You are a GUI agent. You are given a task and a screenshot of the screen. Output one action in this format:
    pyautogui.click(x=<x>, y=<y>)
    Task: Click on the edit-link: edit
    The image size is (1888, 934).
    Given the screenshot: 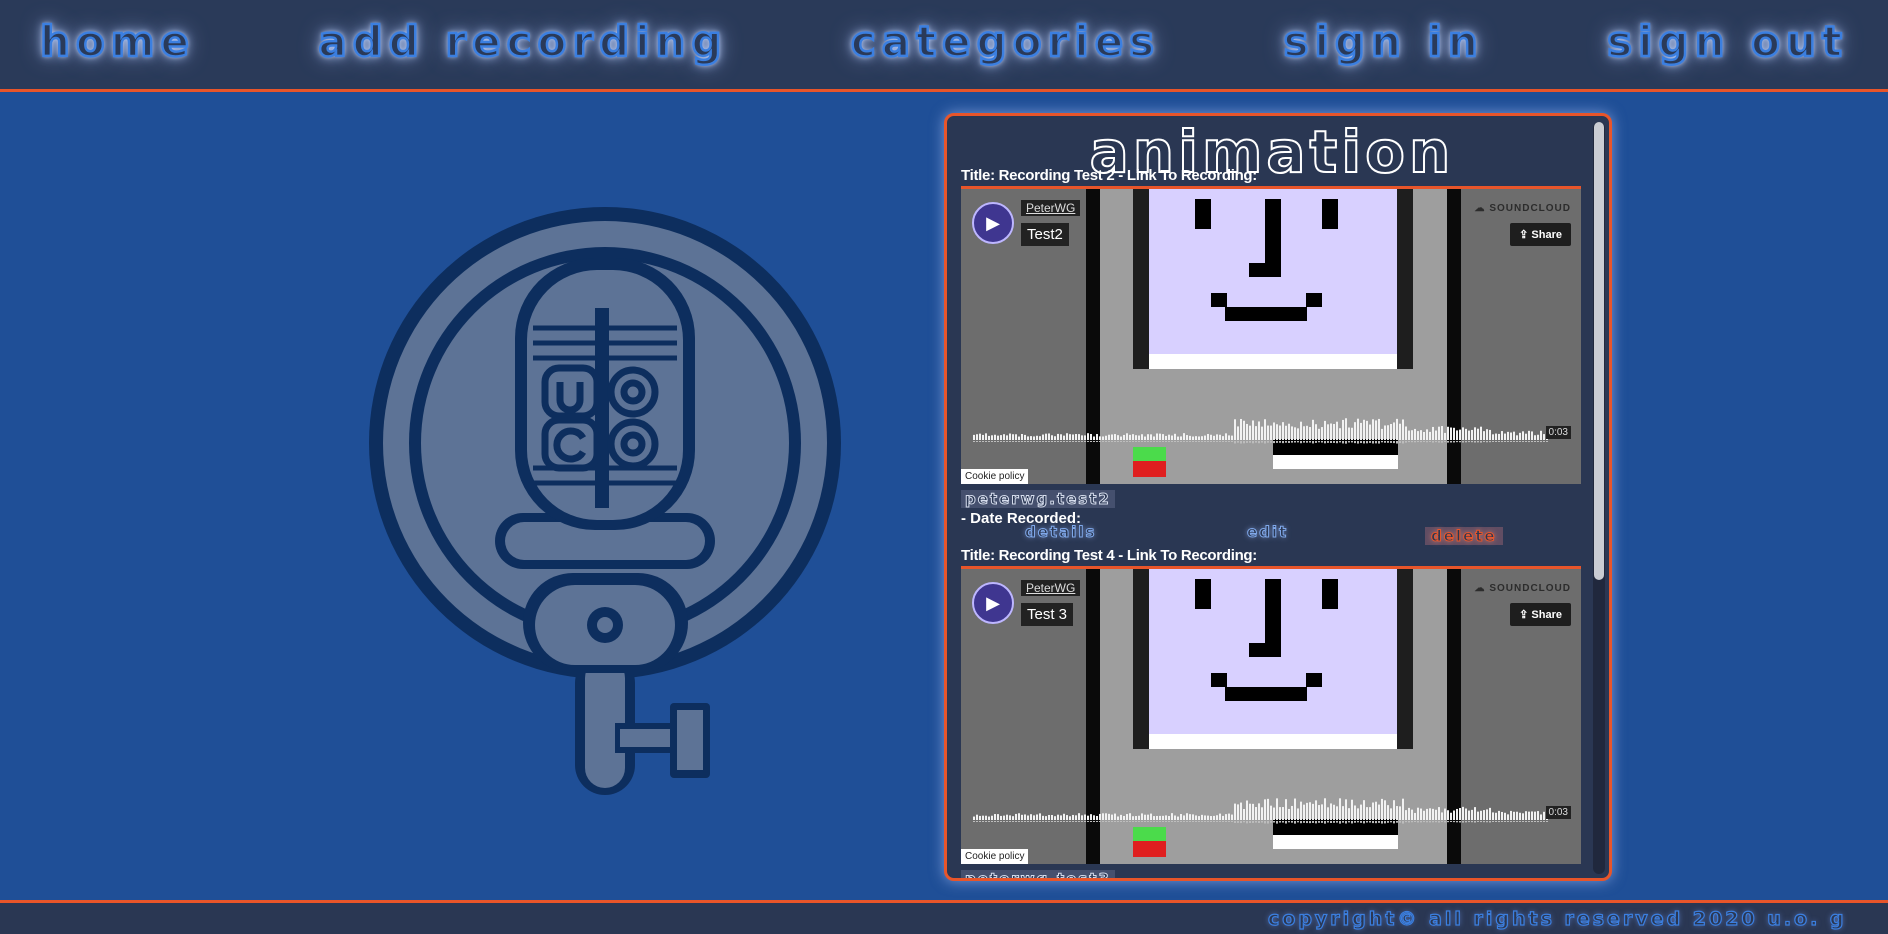 What is the action you would take?
    pyautogui.click(x=1267, y=532)
    